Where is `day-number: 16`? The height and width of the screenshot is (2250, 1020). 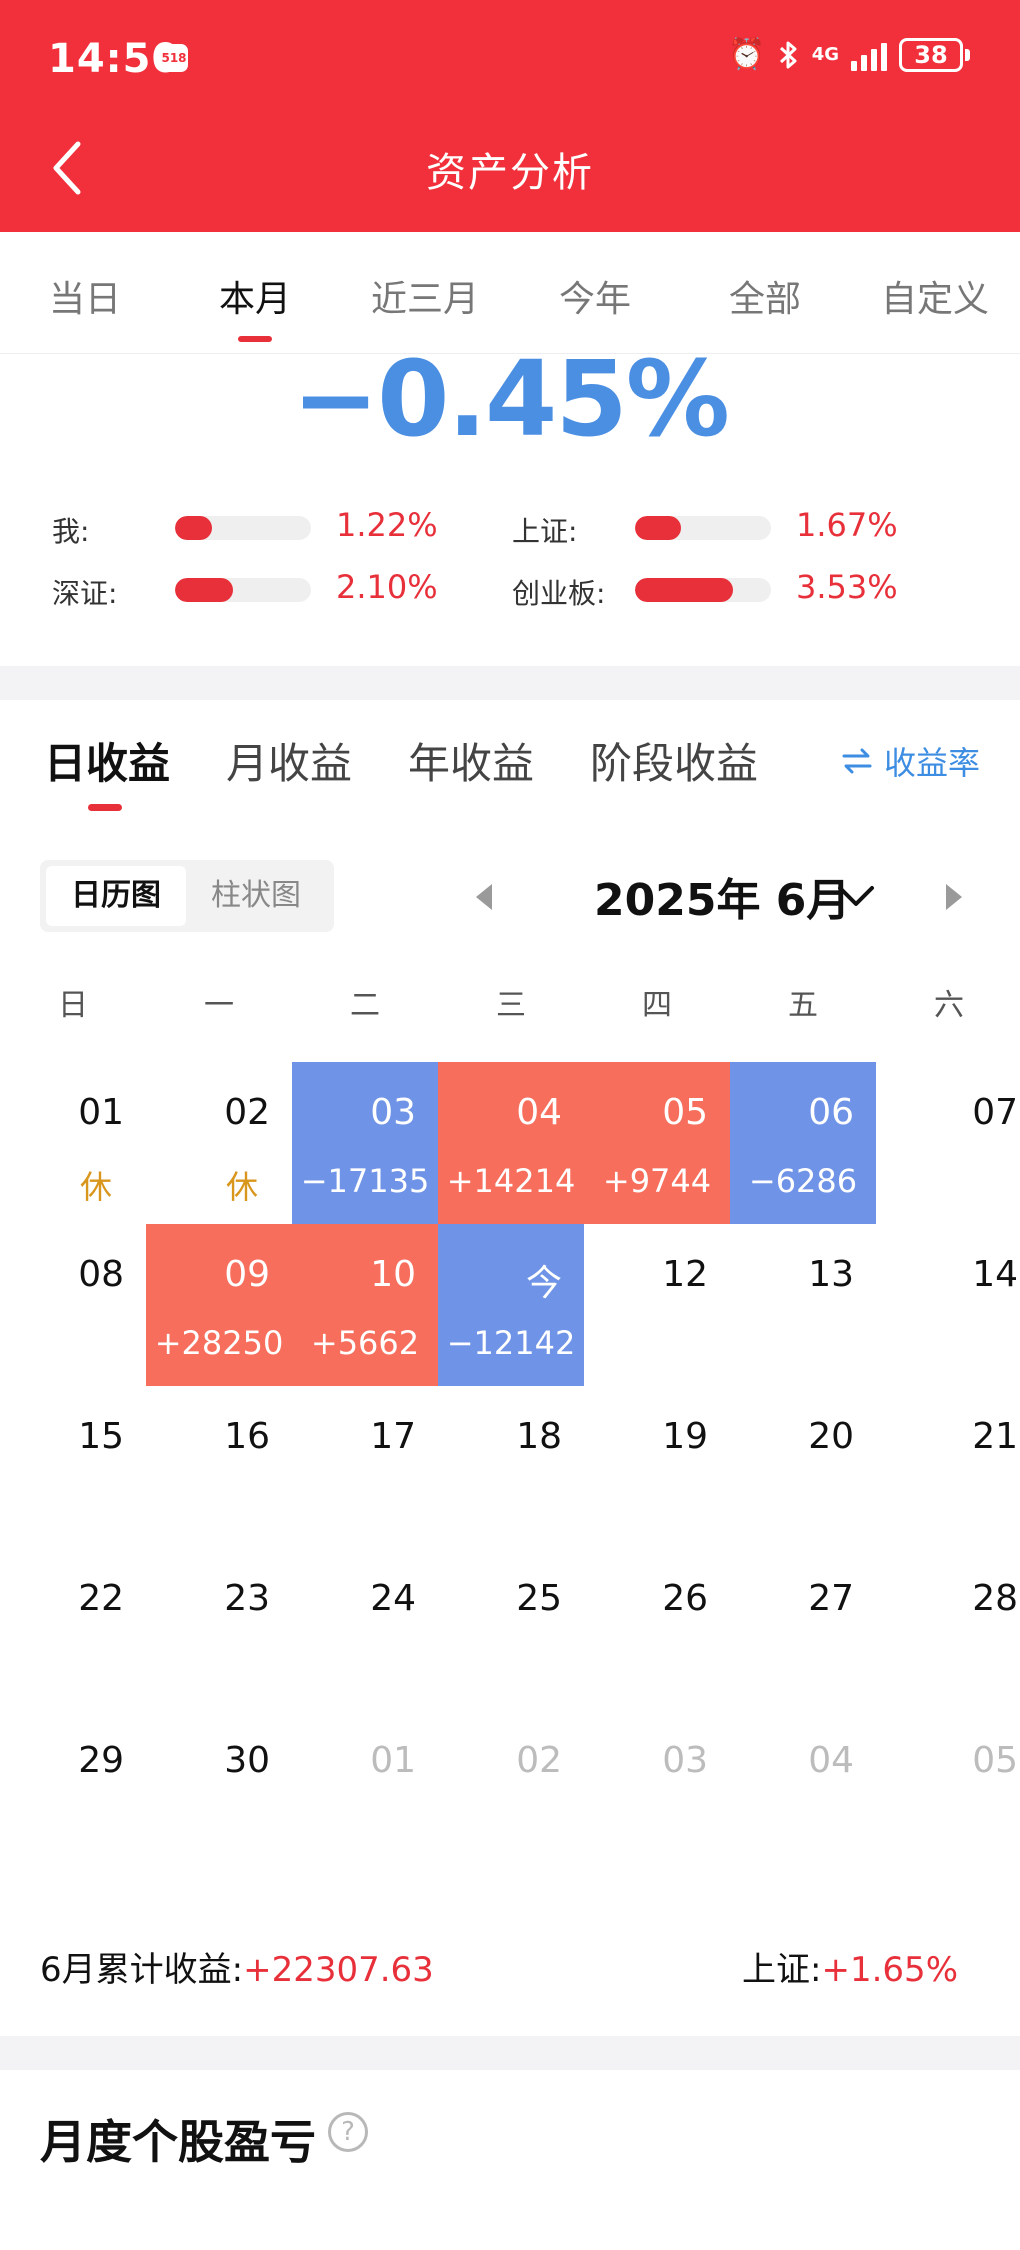
day-number: 16 is located at coordinates (247, 1436).